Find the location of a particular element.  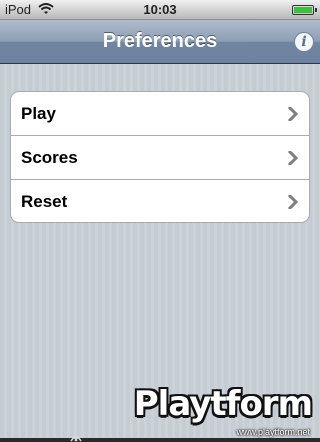

navigation-bar: Preferences i is located at coordinates (160, 42).